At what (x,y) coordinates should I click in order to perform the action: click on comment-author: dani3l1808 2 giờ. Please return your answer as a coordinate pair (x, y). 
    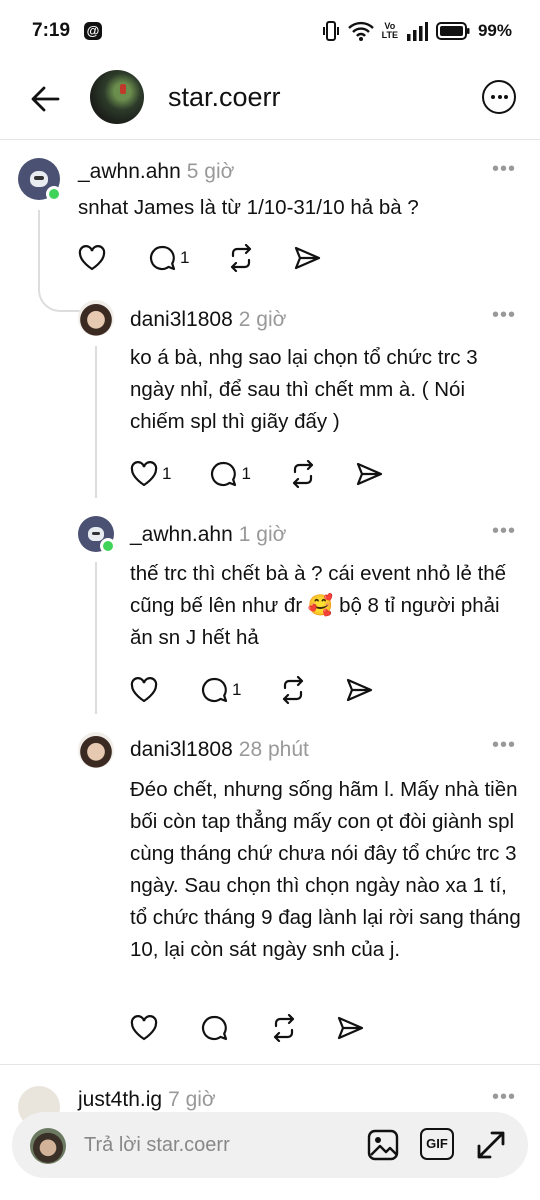
    Looking at the image, I should click on (208, 320).